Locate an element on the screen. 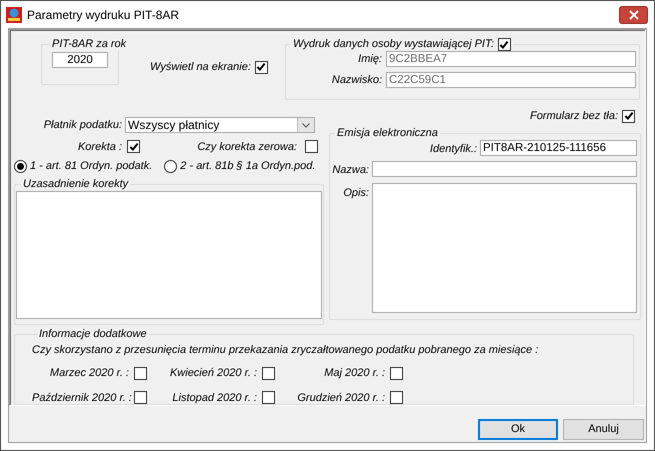  group-label-text: Wydruk danych osoby wystawiającej PIT: is located at coordinates (393, 44).